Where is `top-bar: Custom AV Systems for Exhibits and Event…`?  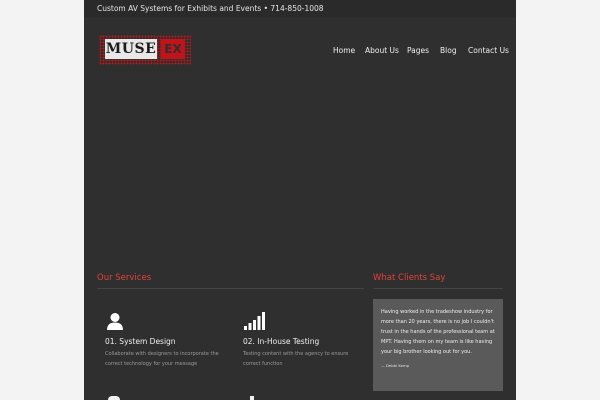 top-bar: Custom AV Systems for Exhibits and Event… is located at coordinates (300, 8).